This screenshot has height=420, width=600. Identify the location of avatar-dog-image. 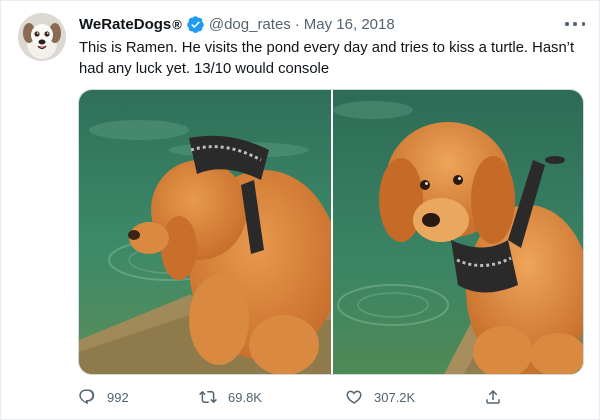
(42, 37).